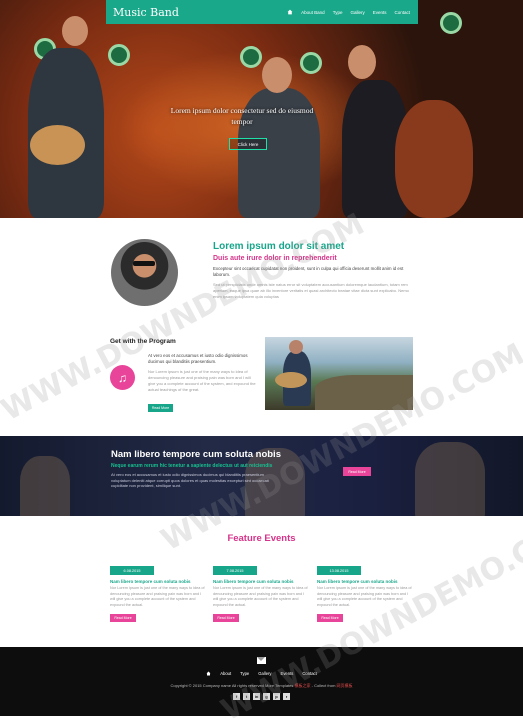 Image resolution: width=523 pixels, height=728 pixels. Describe the element at coordinates (338, 12) in the screenshot. I see `nav-link-type: Type` at that location.